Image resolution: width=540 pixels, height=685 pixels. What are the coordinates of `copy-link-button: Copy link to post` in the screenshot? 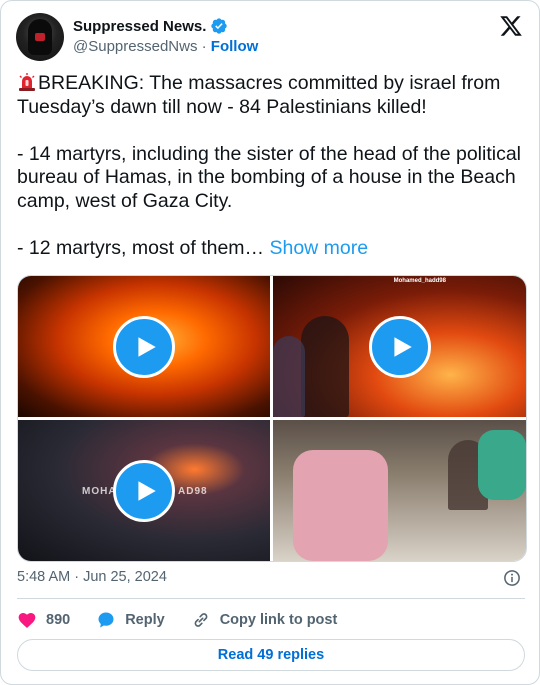 It's located at (264, 620).